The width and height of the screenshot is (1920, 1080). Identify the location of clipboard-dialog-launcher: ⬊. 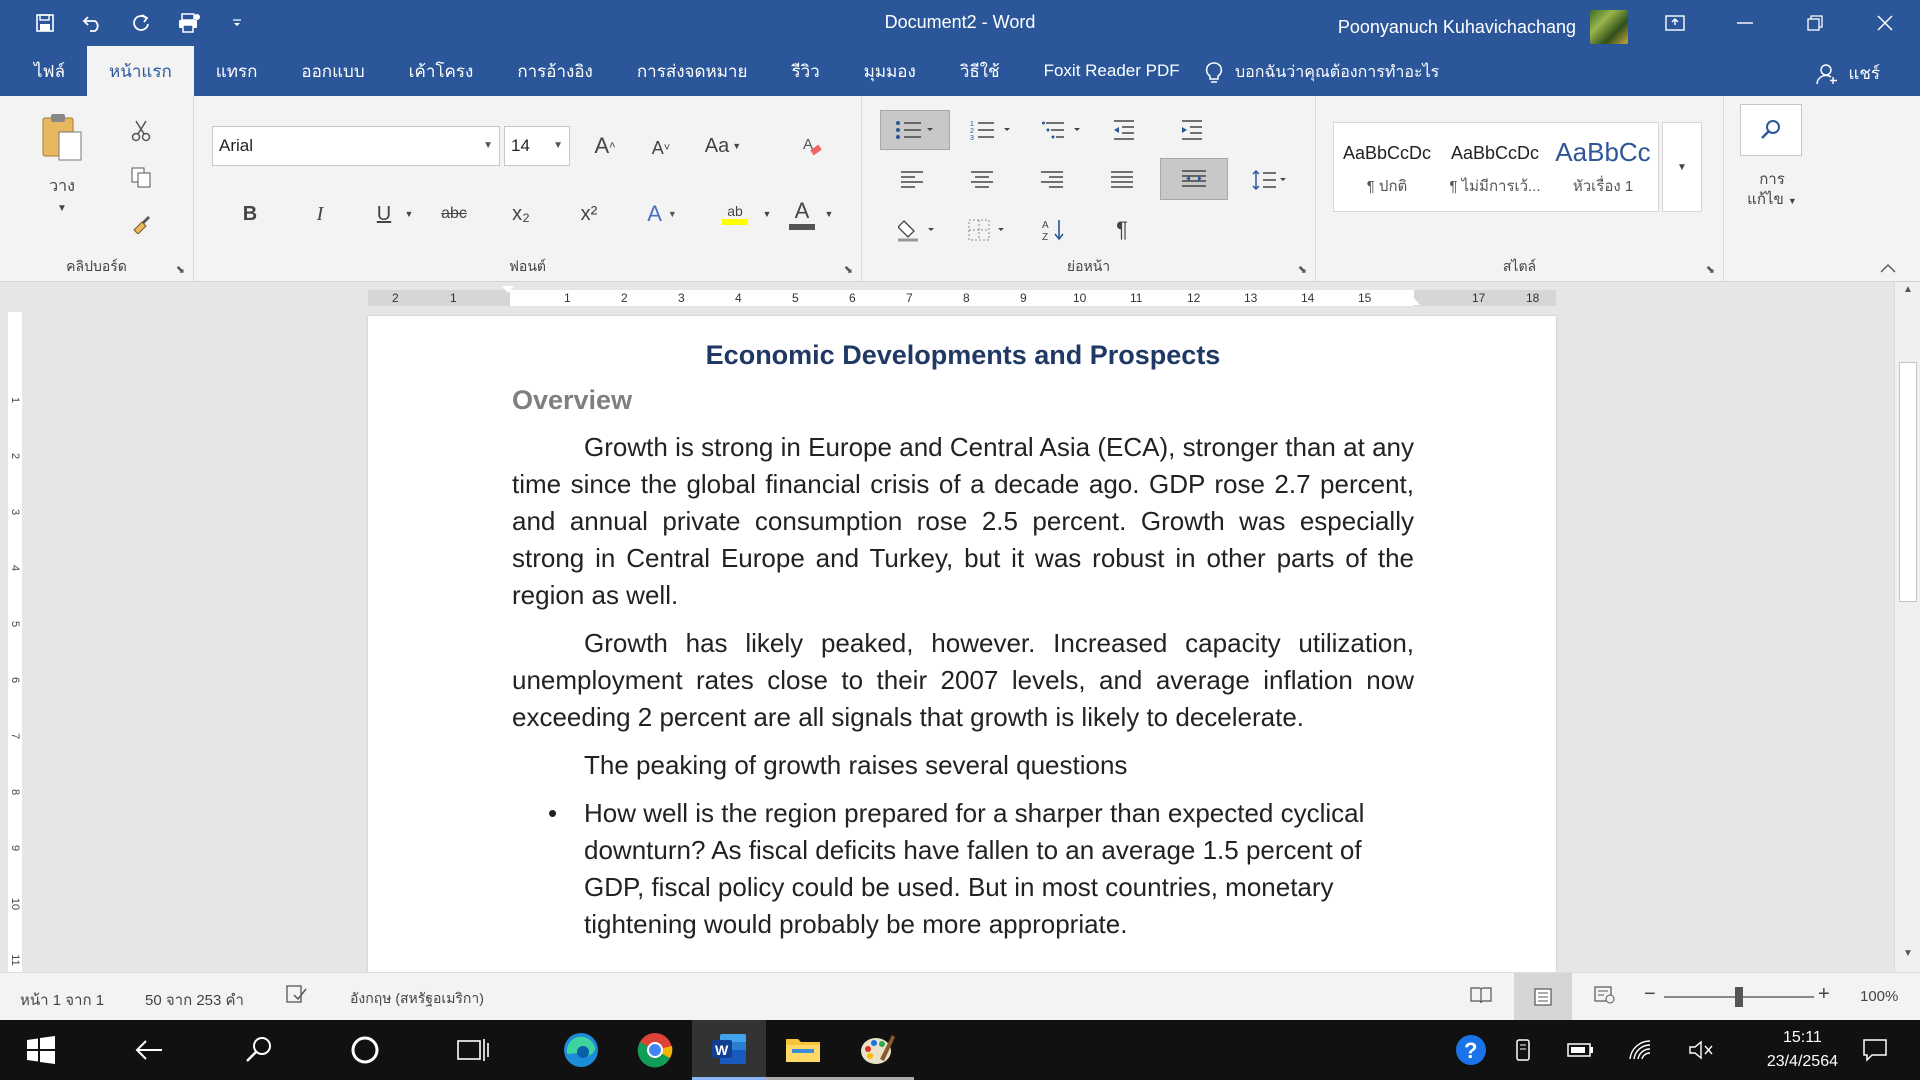
(180, 269).